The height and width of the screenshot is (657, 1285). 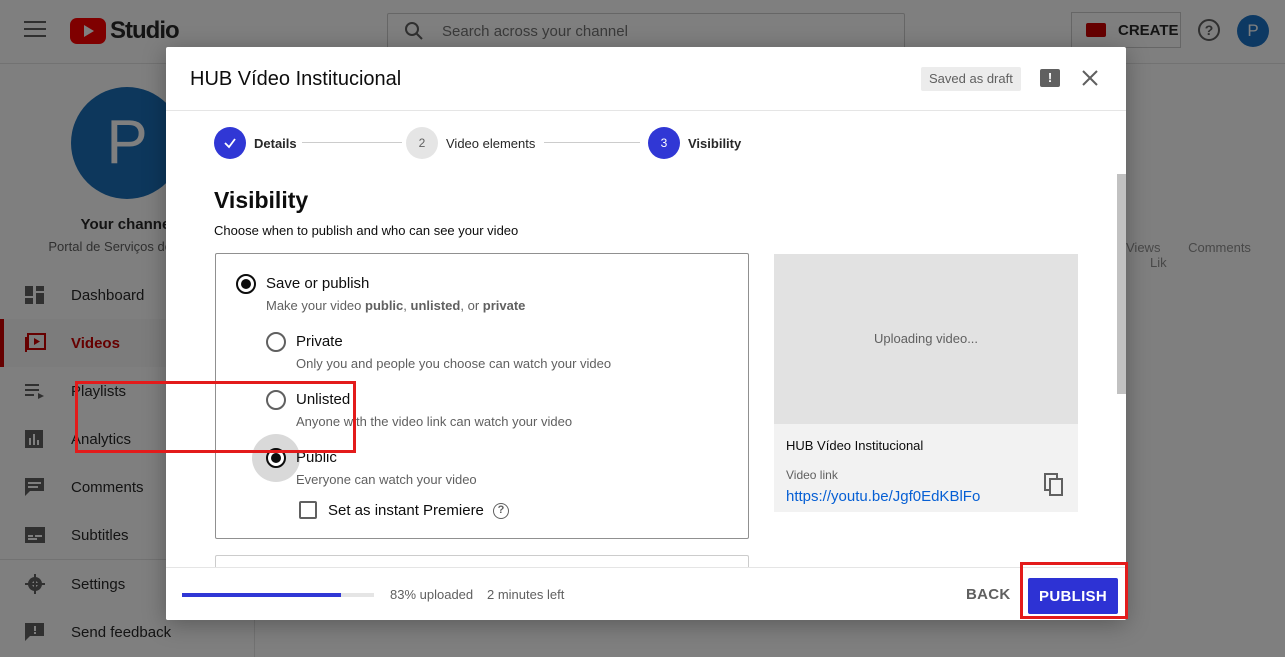 I want to click on step-details: Details, so click(x=255, y=143).